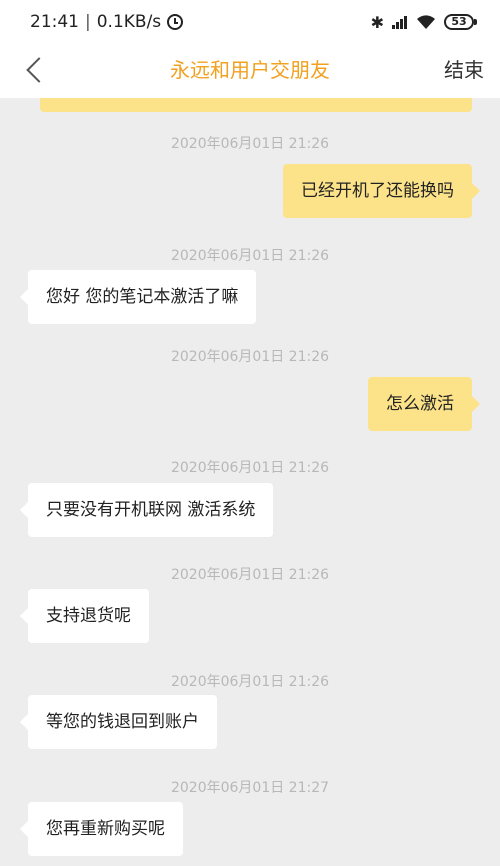 Image resolution: width=500 pixels, height=866 pixels. What do you see at coordinates (400, 22) in the screenshot?
I see `signal-icon` at bounding box center [400, 22].